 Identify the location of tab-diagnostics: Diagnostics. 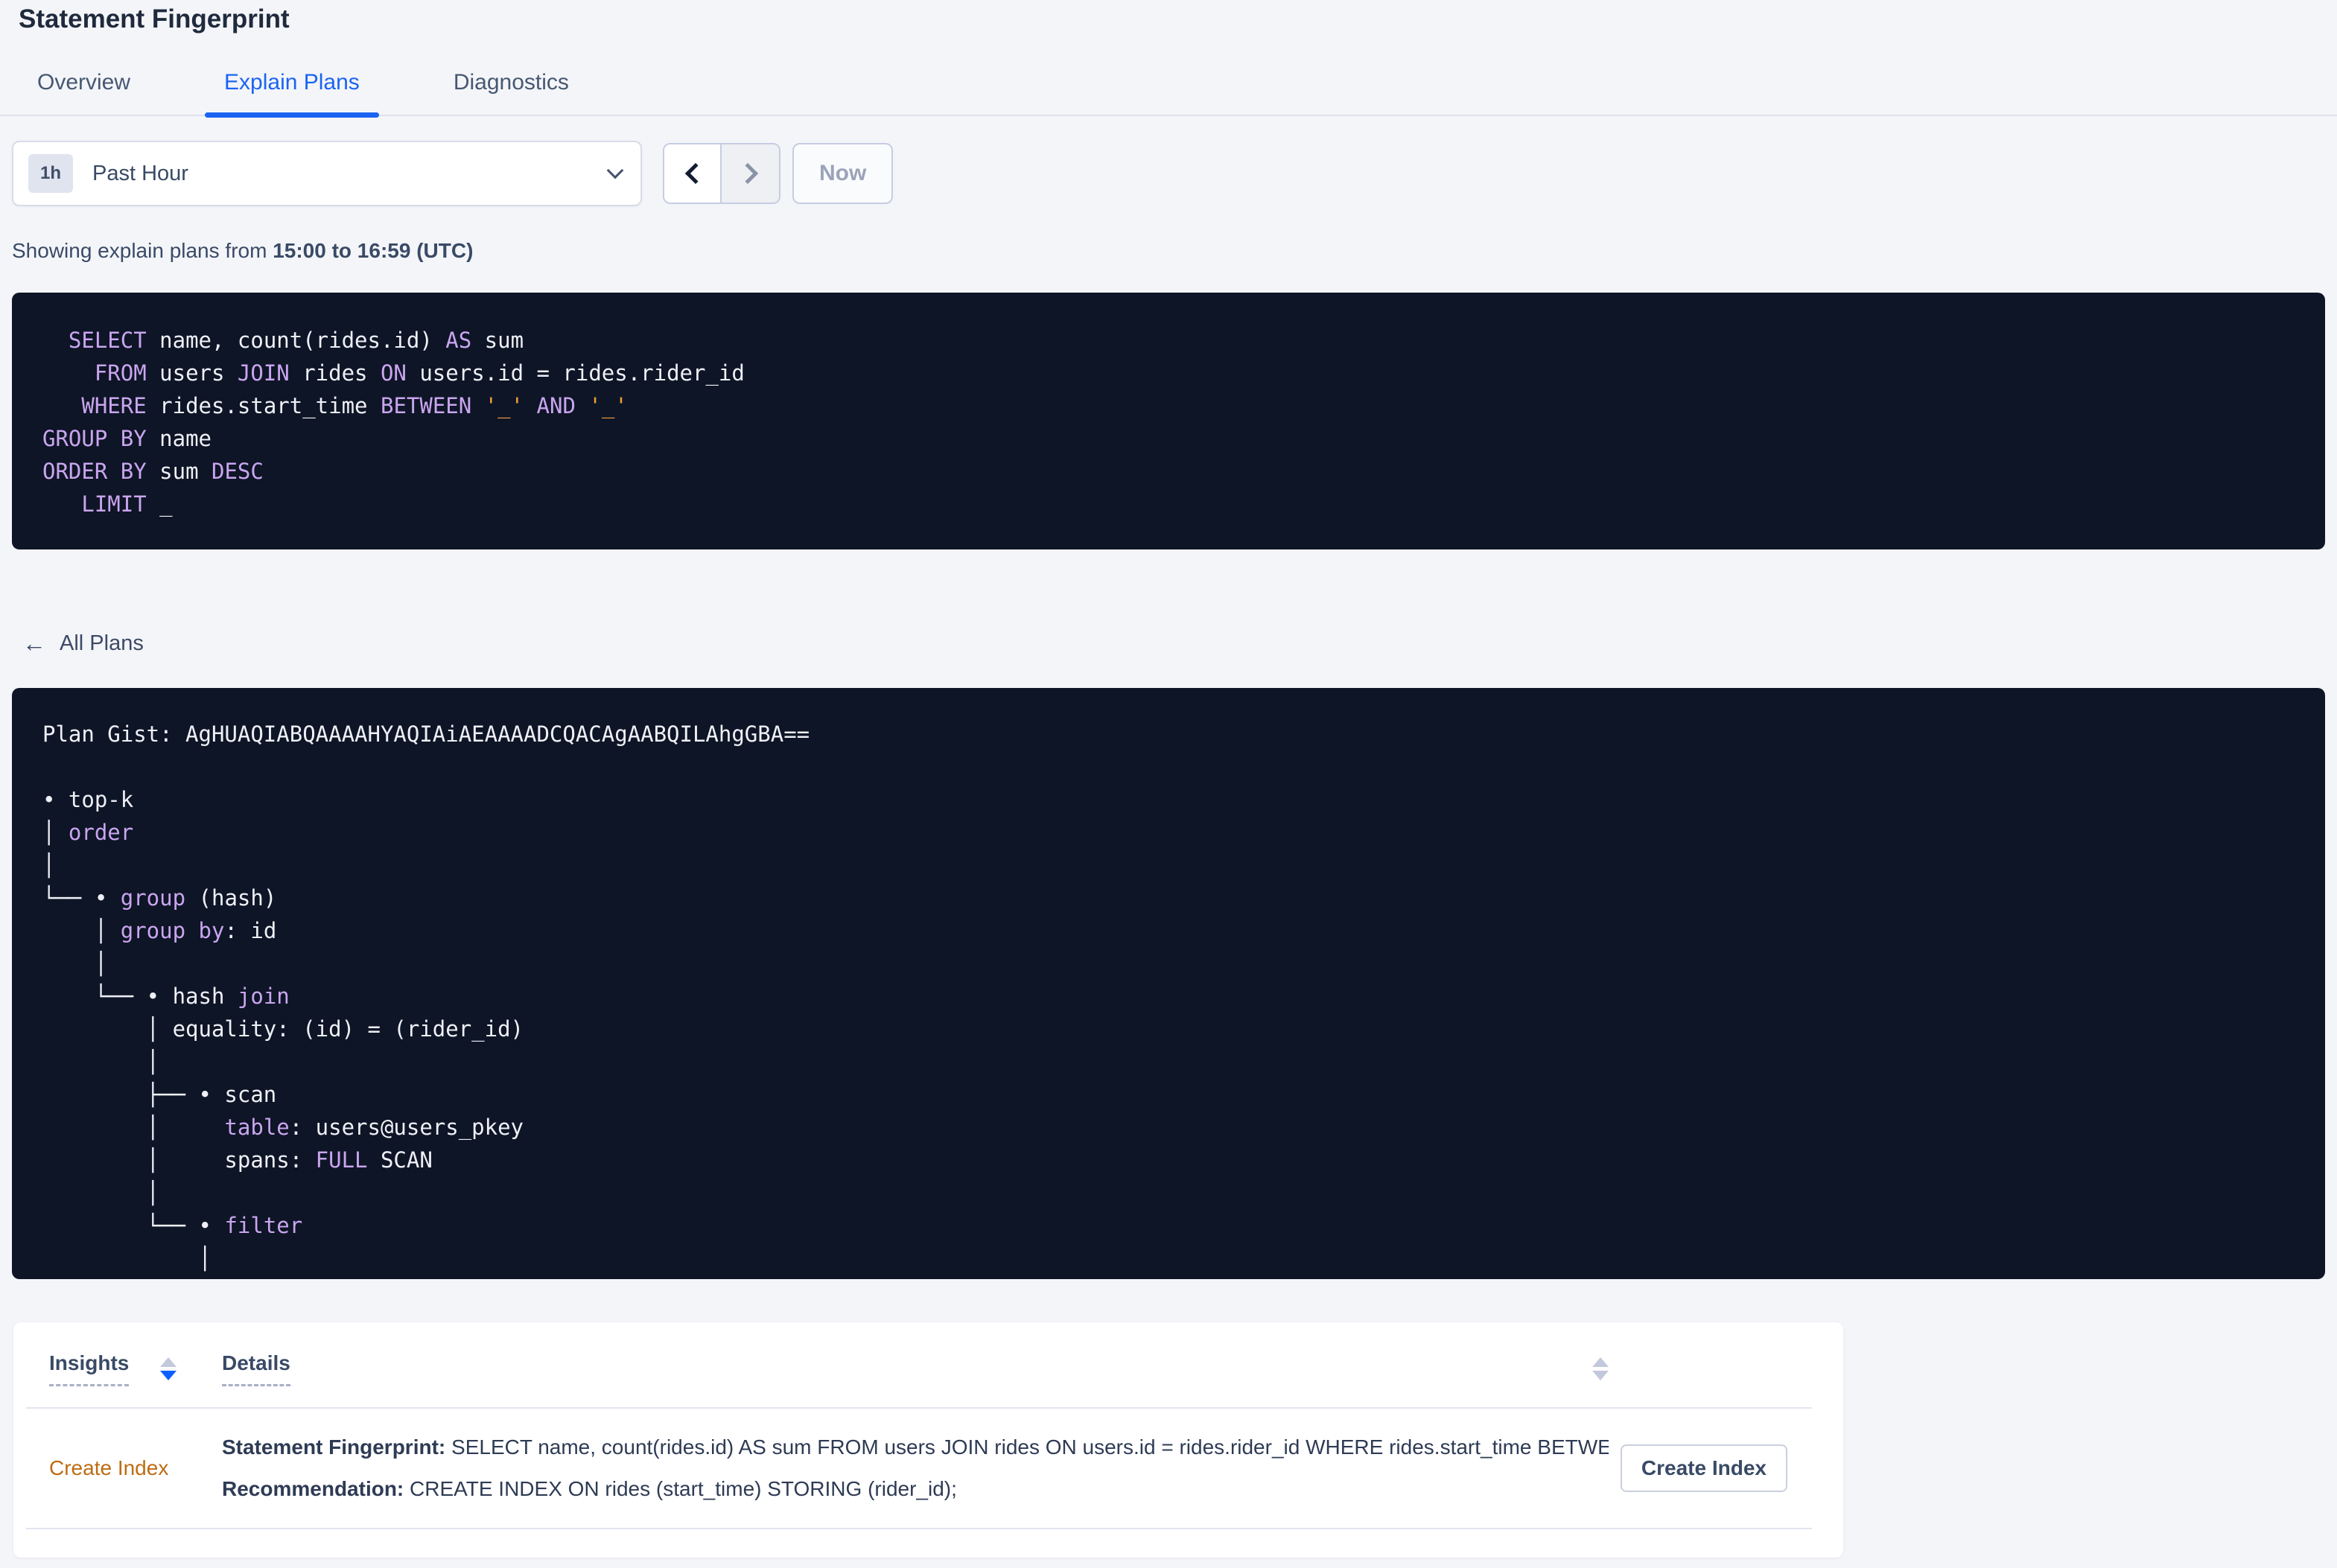
(511, 92).